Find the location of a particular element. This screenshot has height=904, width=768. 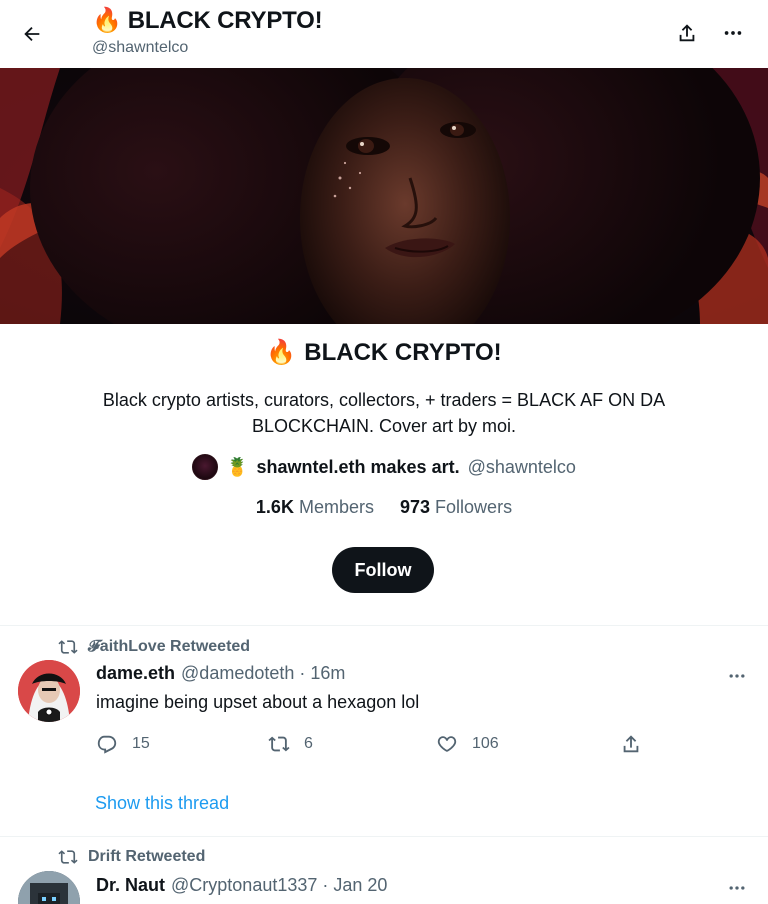

back-arrow-icon is located at coordinates (32, 34).